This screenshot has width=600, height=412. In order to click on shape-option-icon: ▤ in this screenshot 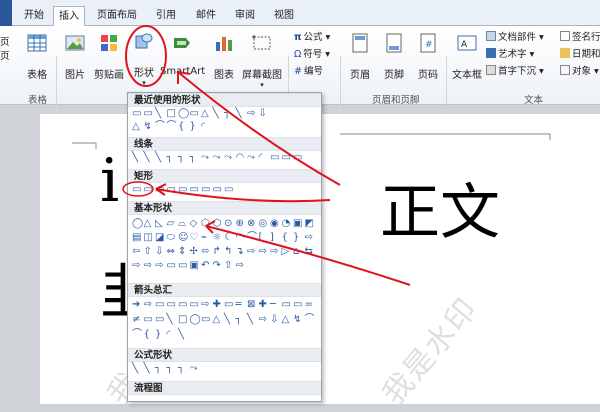, I will do `click(137, 238)`.